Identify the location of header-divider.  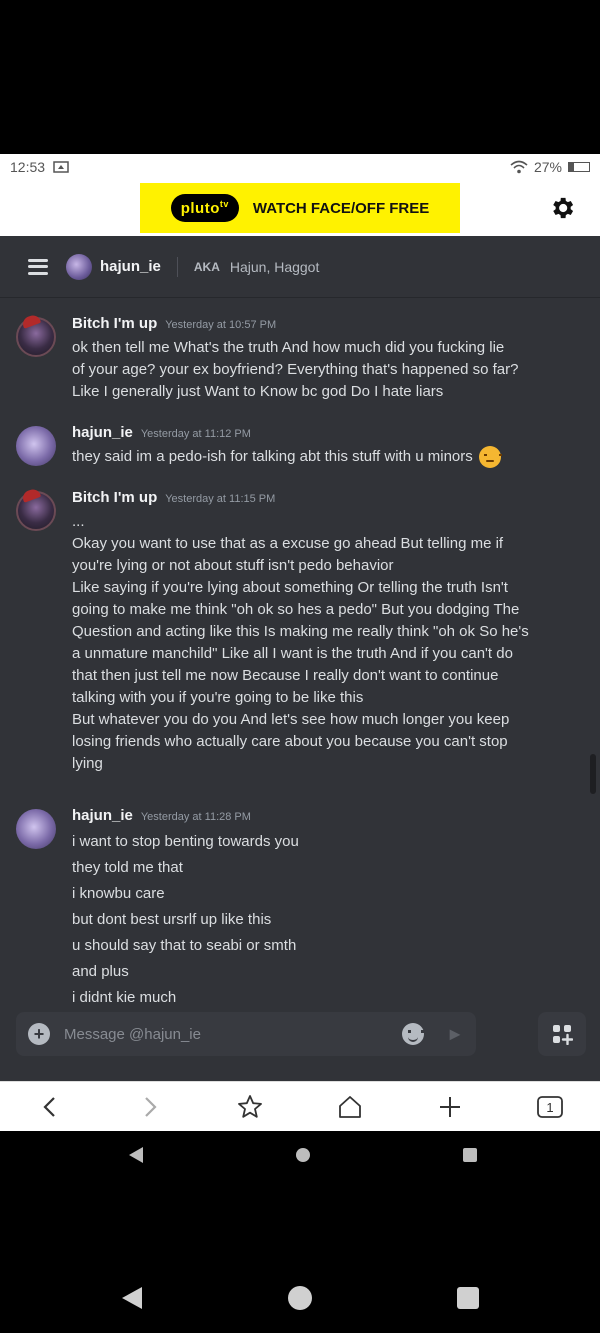
(177, 266).